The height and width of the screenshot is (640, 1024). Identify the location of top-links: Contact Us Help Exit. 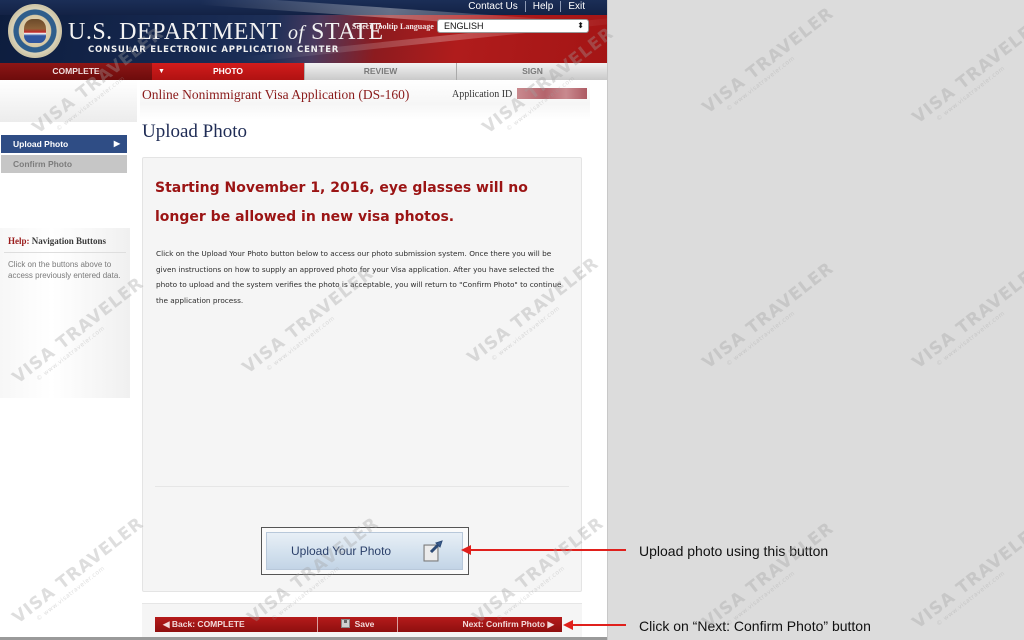
(526, 6).